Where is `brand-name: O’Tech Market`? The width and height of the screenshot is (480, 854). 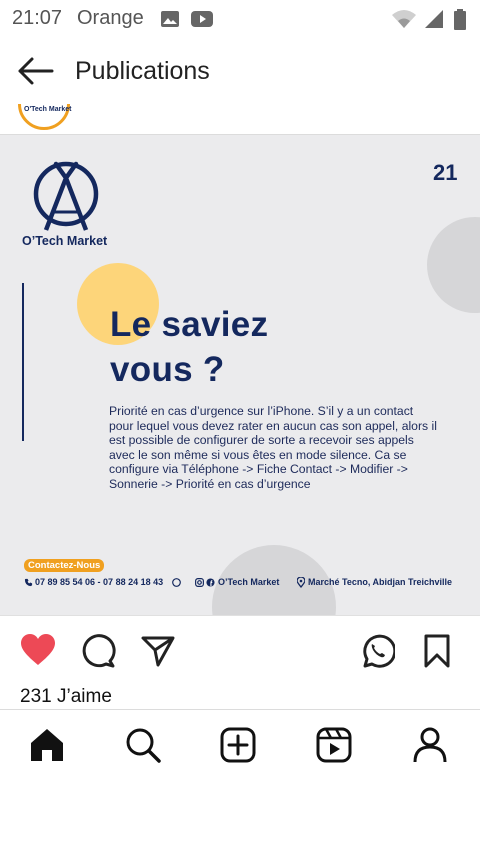
brand-name: O’Tech Market is located at coordinates (65, 241).